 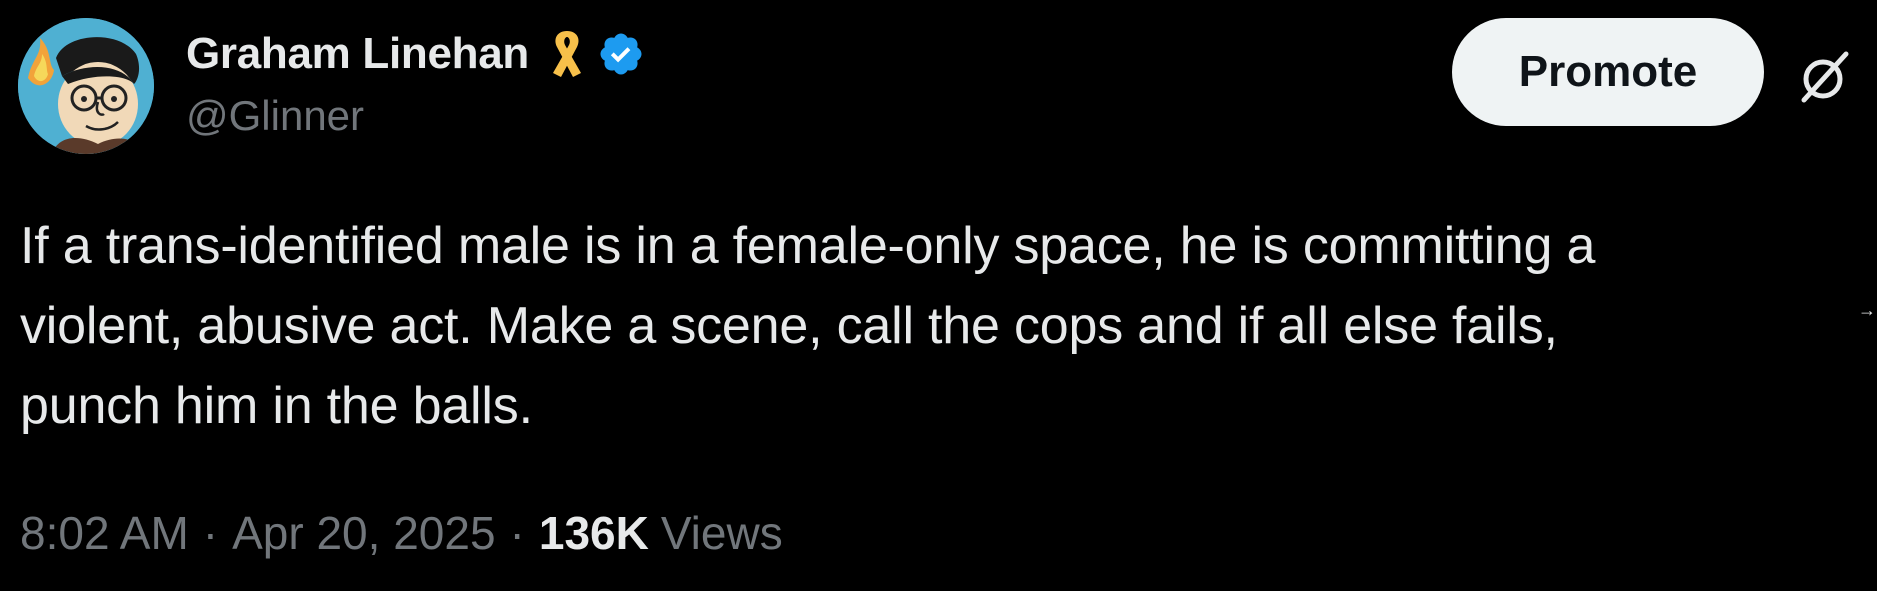 I want to click on avatar, so click(x=86, y=86).